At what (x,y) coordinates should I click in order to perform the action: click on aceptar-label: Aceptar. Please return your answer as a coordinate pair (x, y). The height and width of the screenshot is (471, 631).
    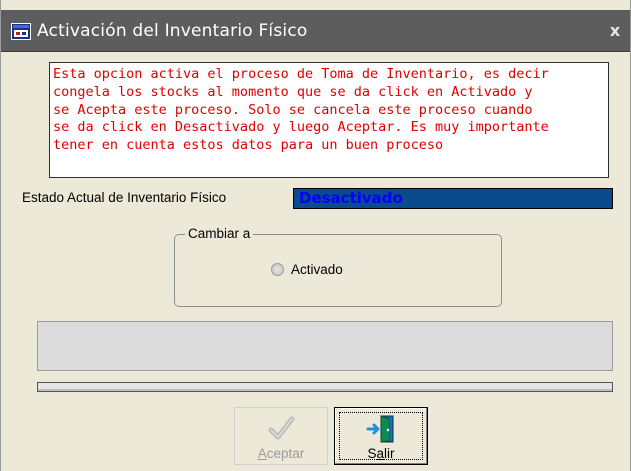
    Looking at the image, I should click on (281, 453).